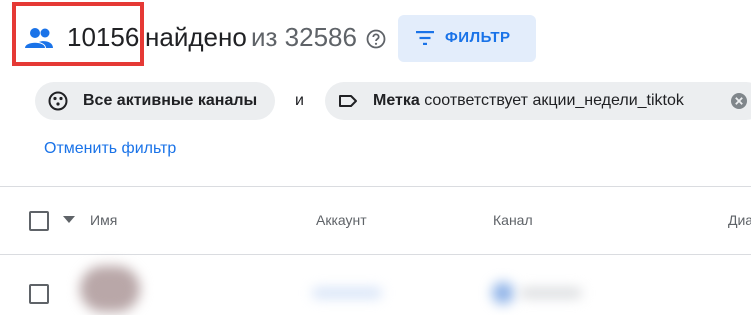 The image size is (751, 315). I want to click on close-icon, so click(739, 101).